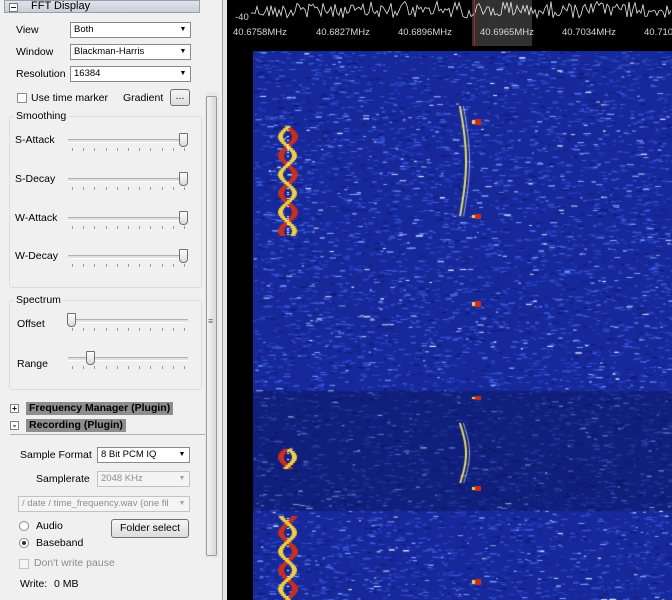  Describe the element at coordinates (150, 528) in the screenshot. I see `folder-select-button: Folder select` at that location.